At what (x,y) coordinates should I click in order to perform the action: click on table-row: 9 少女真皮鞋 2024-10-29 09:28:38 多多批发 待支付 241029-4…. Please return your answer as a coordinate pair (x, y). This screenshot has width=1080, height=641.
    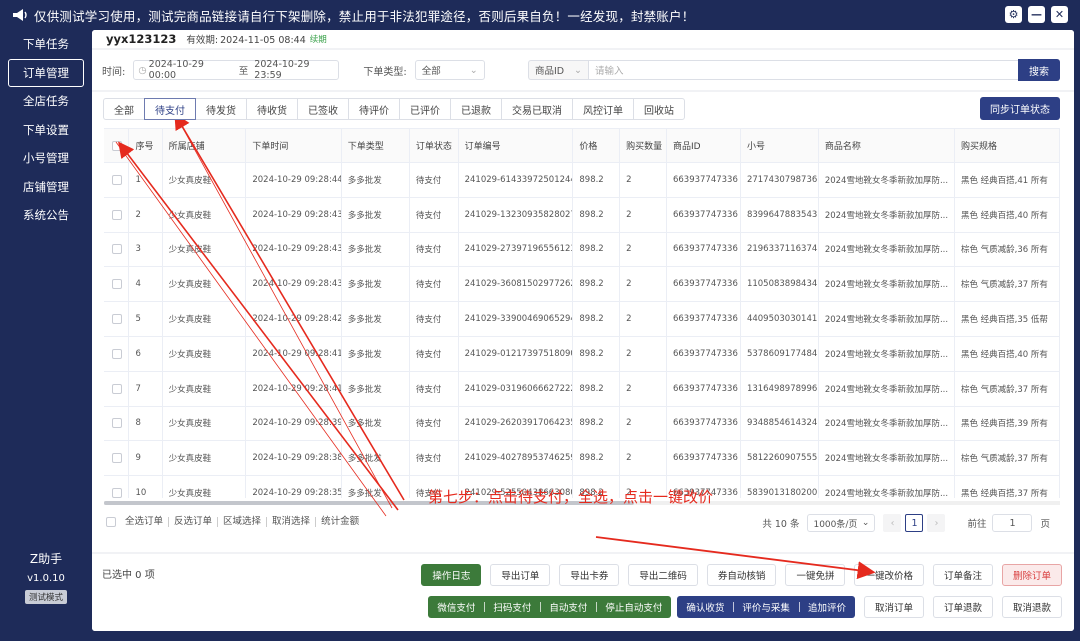
    Looking at the image, I should click on (582, 459).